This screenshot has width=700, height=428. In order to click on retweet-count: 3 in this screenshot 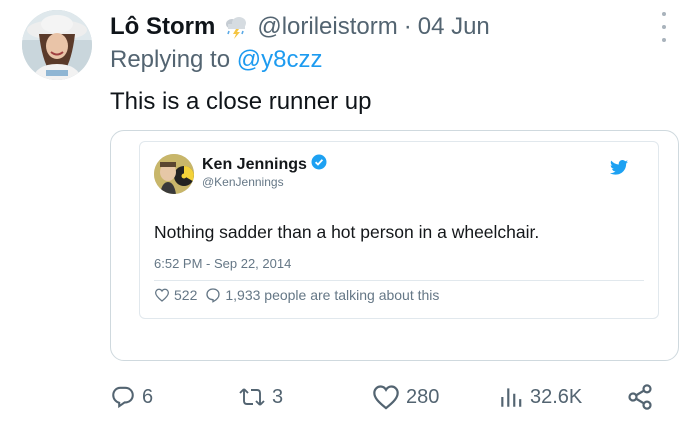, I will do `click(278, 396)`.